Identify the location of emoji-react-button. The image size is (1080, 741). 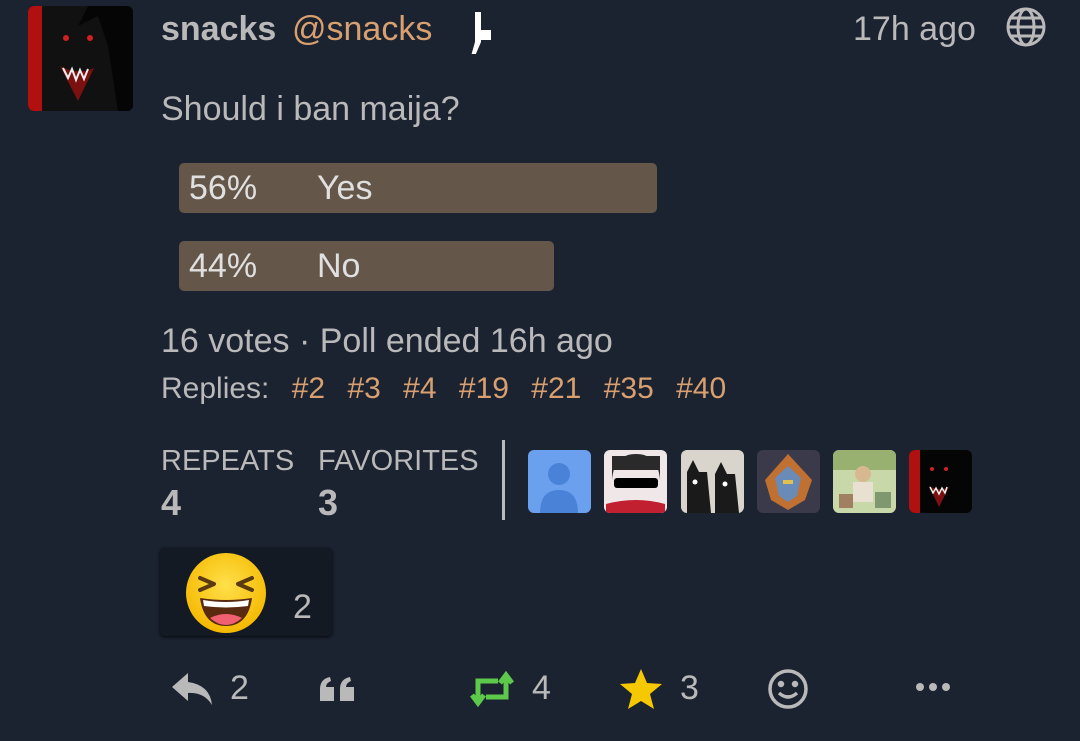
(788, 689).